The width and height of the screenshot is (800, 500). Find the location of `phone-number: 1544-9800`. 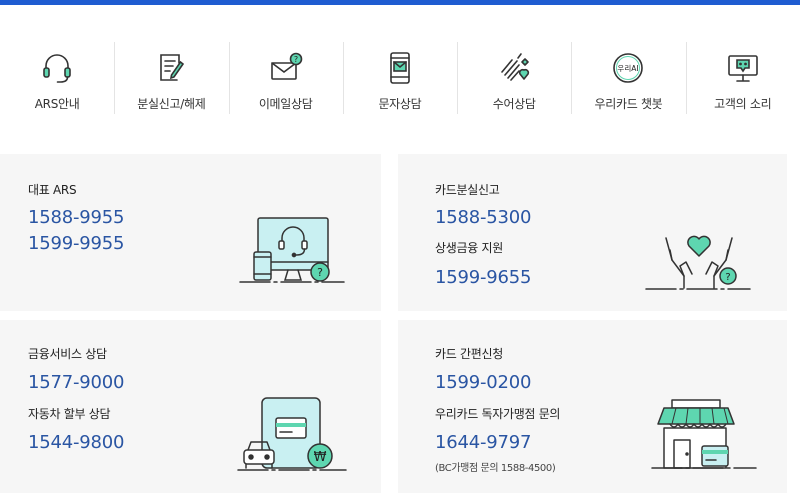

phone-number: 1544-9800 is located at coordinates (76, 442).